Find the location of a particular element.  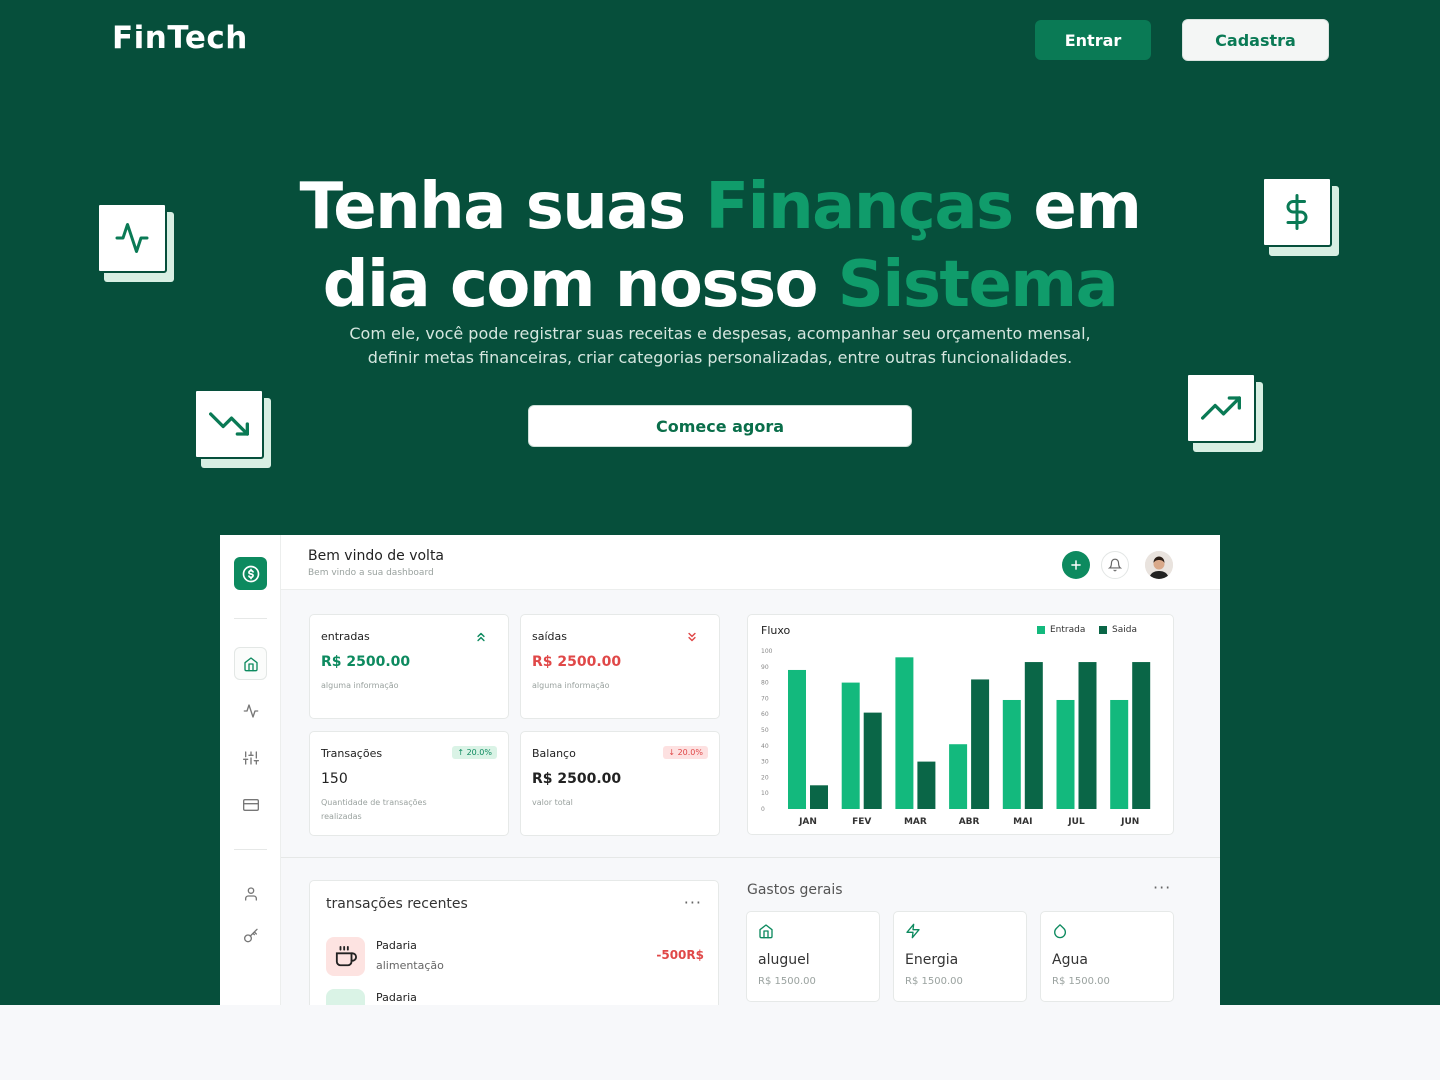

dollar-icon is located at coordinates (1297, 212).